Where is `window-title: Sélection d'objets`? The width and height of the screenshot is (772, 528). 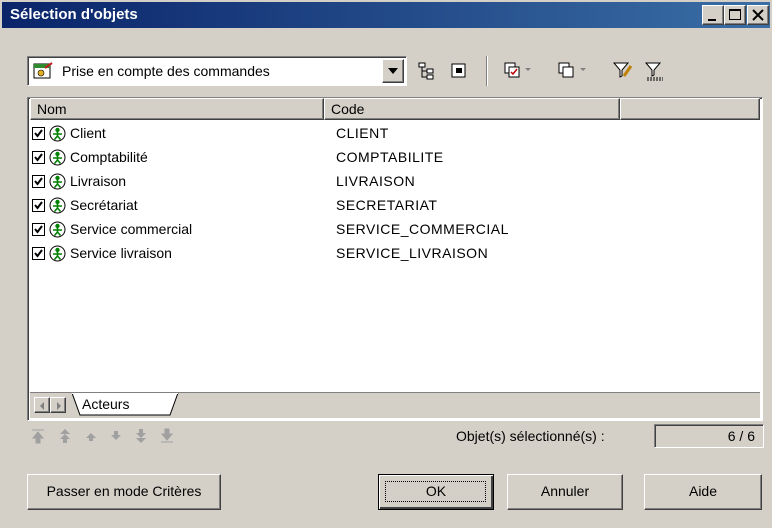 window-title: Sélection d'objets is located at coordinates (74, 14).